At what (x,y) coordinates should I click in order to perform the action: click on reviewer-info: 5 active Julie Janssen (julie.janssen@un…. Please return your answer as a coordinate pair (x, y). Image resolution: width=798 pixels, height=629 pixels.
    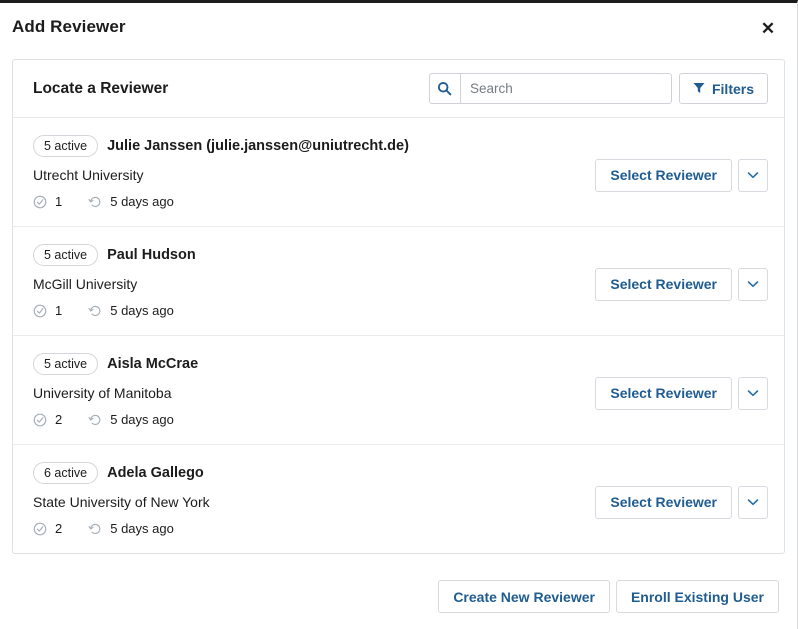
    Looking at the image, I should click on (314, 172).